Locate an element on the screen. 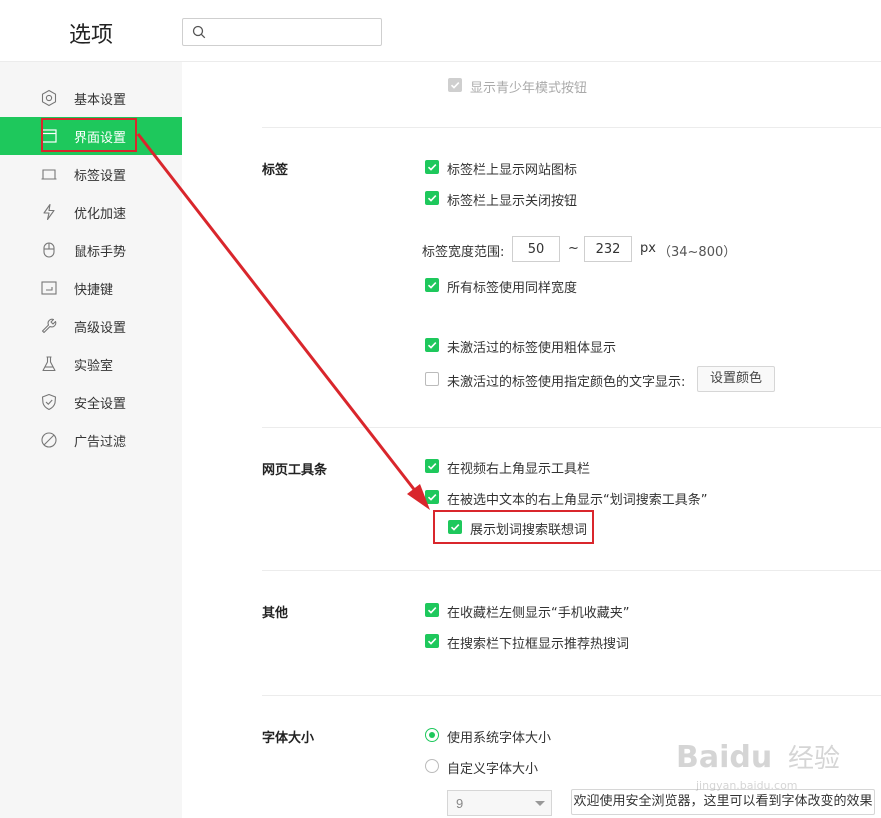 Image resolution: width=881 pixels, height=818 pixels. watermark-sub: jingyan.baidu.com is located at coordinates (746, 785).